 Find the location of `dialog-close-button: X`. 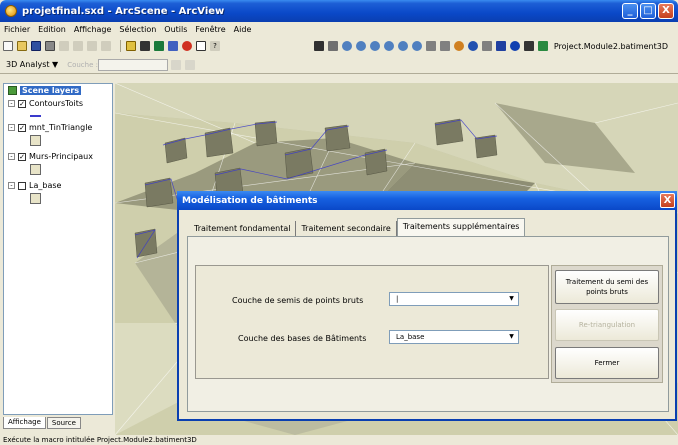

dialog-close-button: X is located at coordinates (667, 200).